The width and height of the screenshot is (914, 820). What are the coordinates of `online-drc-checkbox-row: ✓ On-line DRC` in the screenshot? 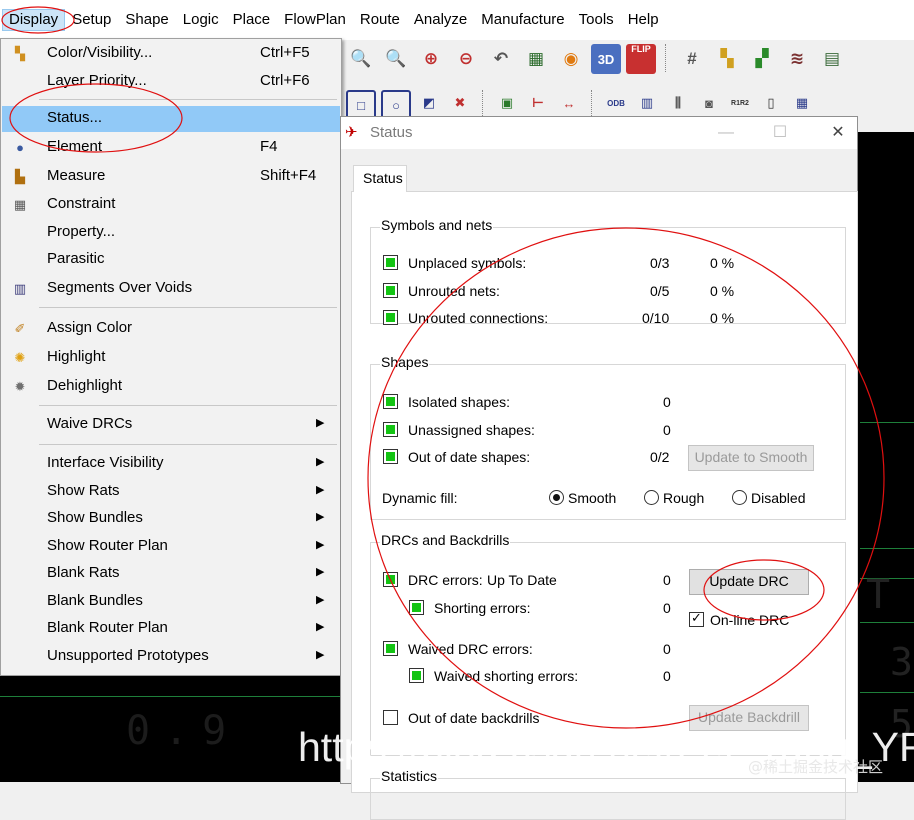 It's located at (762, 620).